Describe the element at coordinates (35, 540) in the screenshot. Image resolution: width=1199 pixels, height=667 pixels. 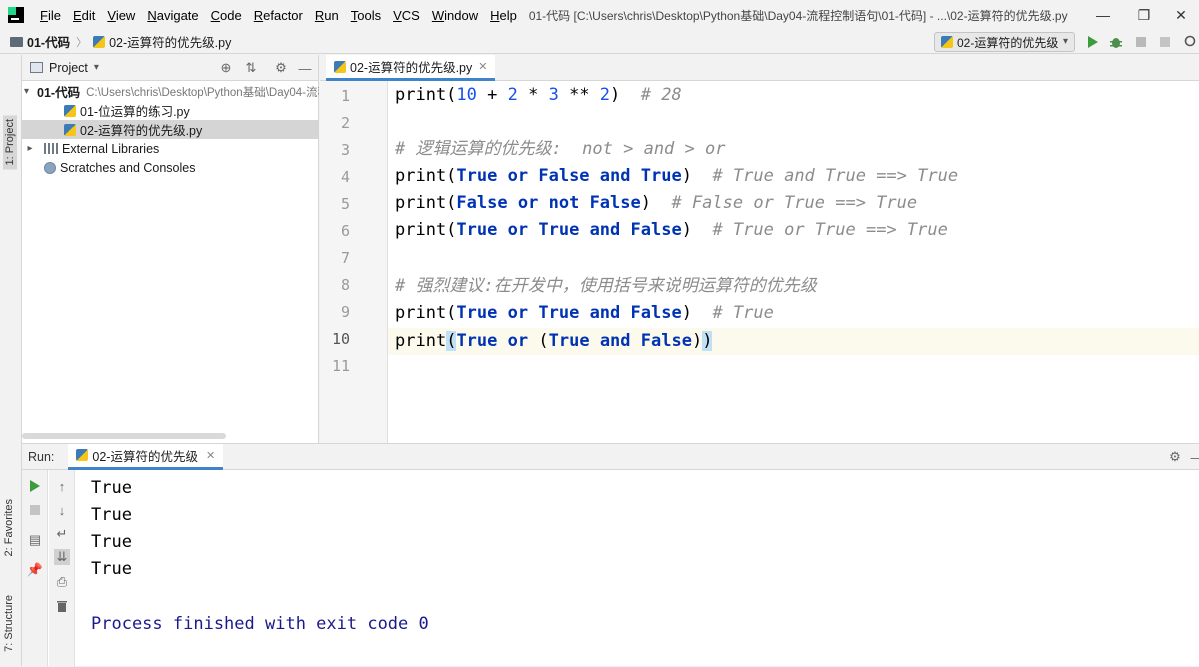
I see `layout-button: ▤` at that location.